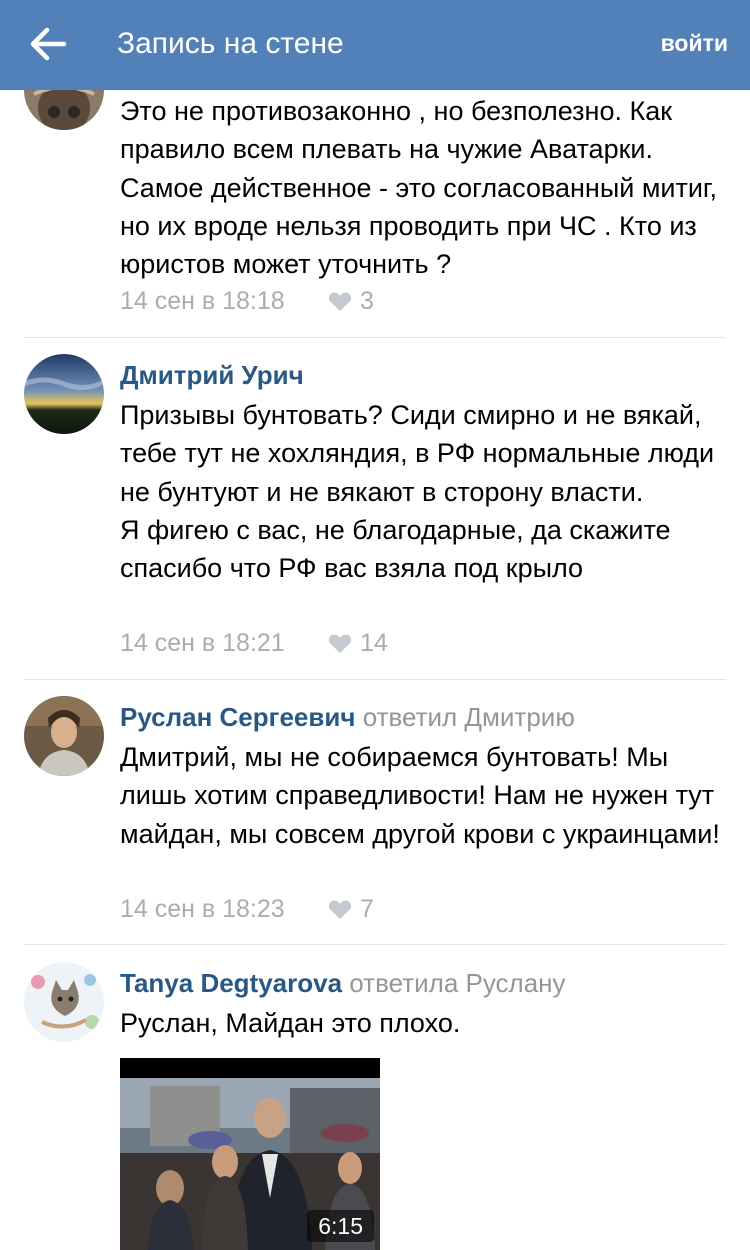 The width and height of the screenshot is (750, 1250). Describe the element at coordinates (374, 643) in the screenshot. I see `like-count: 14` at that location.